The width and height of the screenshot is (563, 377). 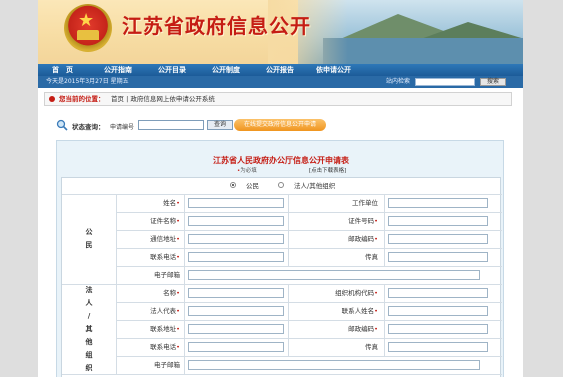 I want to click on legal-field-label: 电子邮箱, so click(x=151, y=365).